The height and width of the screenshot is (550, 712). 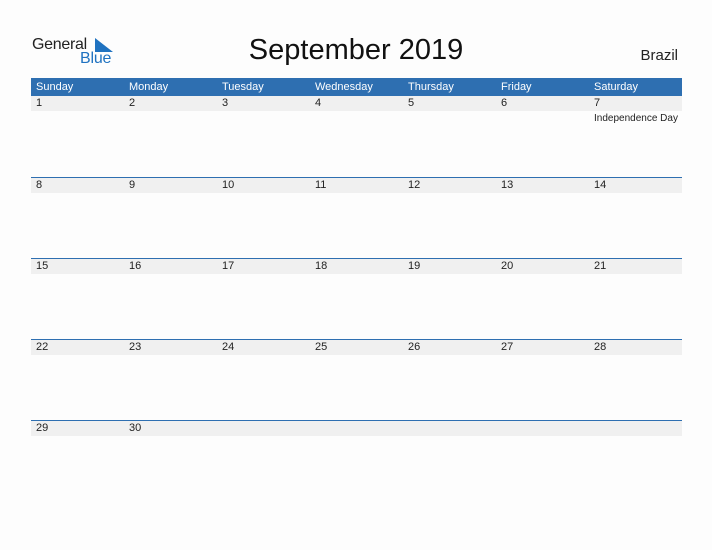 What do you see at coordinates (449, 347) in the screenshot?
I see `day-cell: 26` at bounding box center [449, 347].